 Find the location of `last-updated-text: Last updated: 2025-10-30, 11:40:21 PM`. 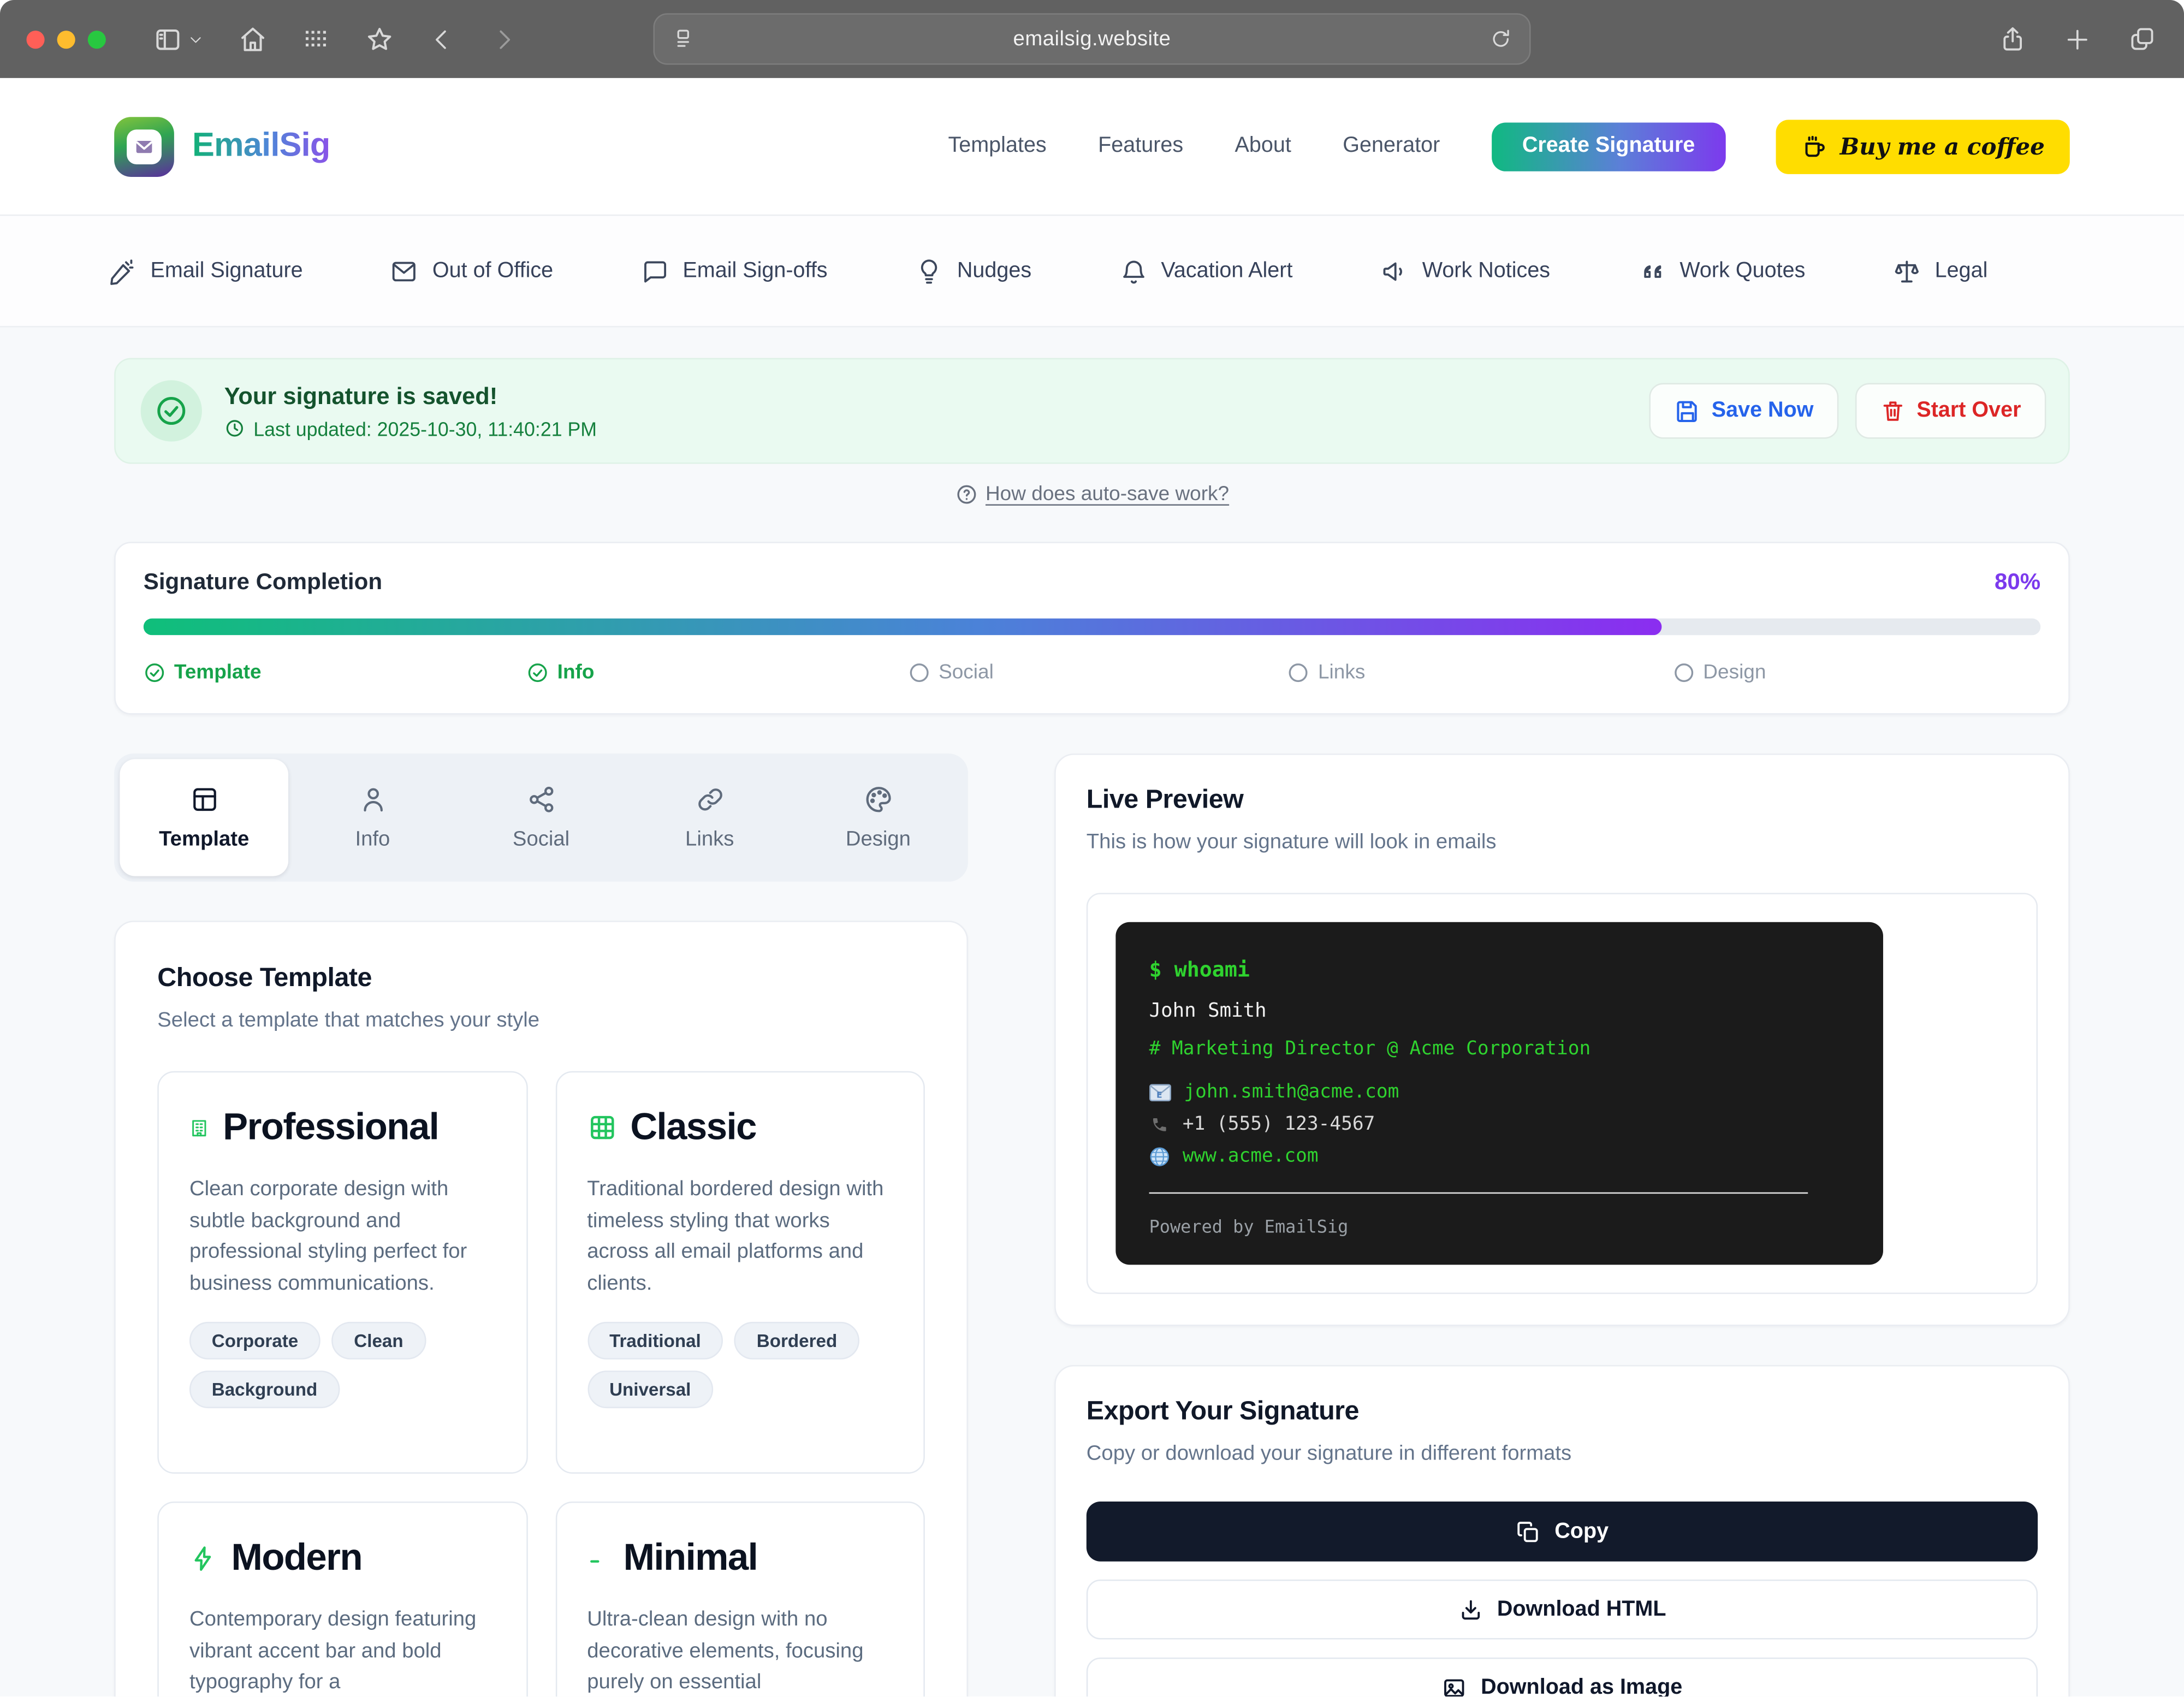

last-updated-text: Last updated: 2025-10-30, 11:40:21 PM is located at coordinates (425, 429).